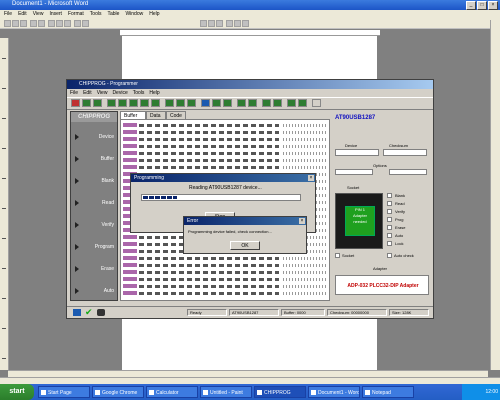 The width and height of the screenshot is (500, 400). What do you see at coordinates (33, 23) in the screenshot?
I see `print-icon` at bounding box center [33, 23].